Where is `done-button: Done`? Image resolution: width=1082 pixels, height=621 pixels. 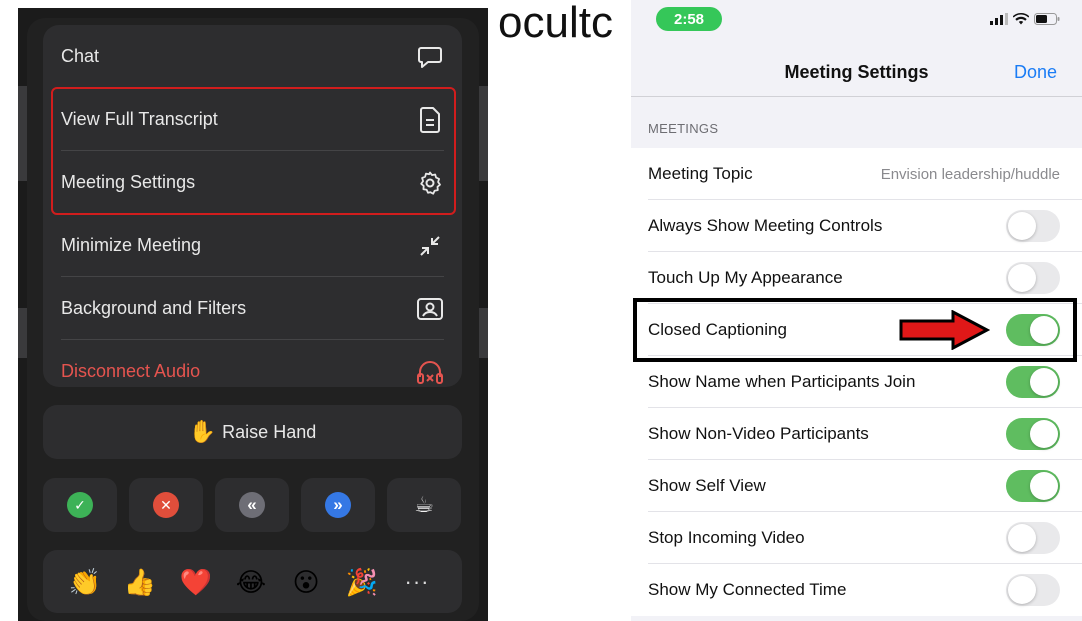
done-button: Done is located at coordinates (1035, 72).